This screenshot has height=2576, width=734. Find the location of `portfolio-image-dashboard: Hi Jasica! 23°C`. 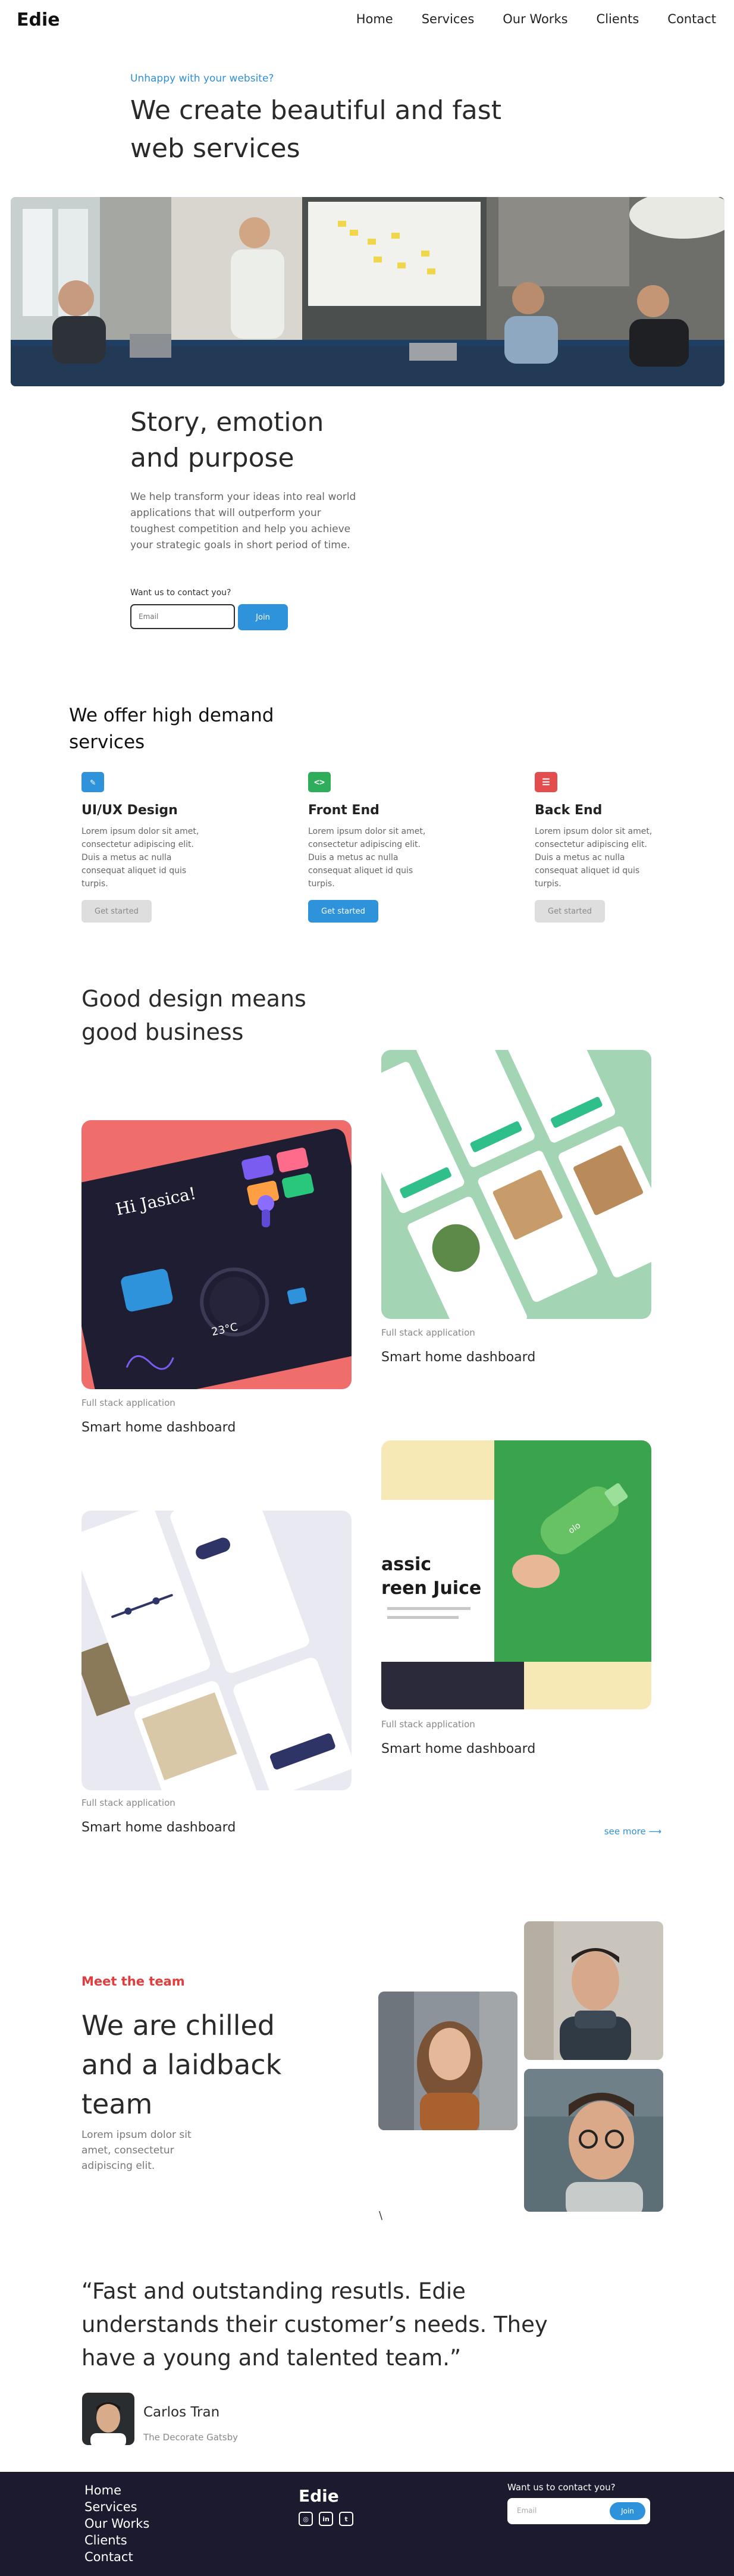

portfolio-image-dashboard: Hi Jasica! 23°C is located at coordinates (216, 1254).